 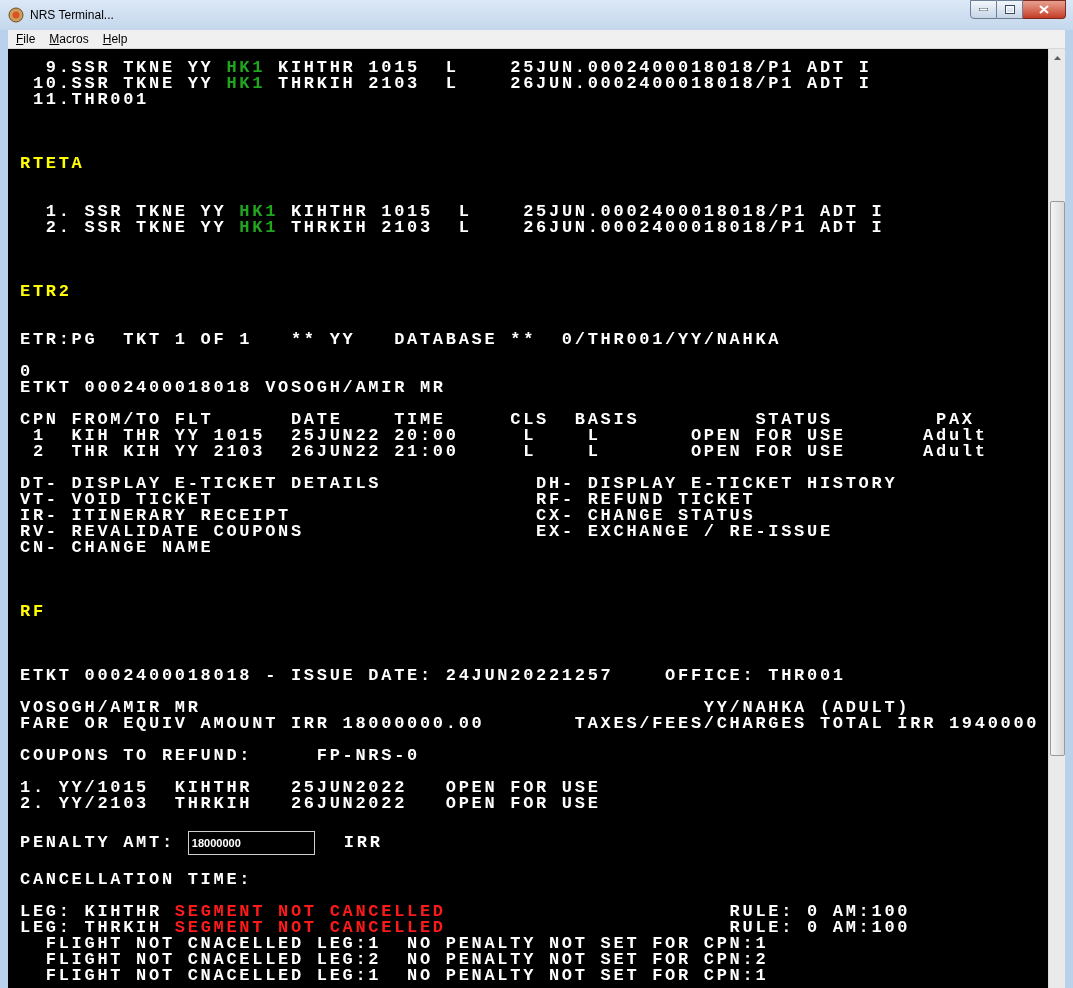 What do you see at coordinates (646, 516) in the screenshot?
I see `terminal-text: CX- CHANGE STATUS` at bounding box center [646, 516].